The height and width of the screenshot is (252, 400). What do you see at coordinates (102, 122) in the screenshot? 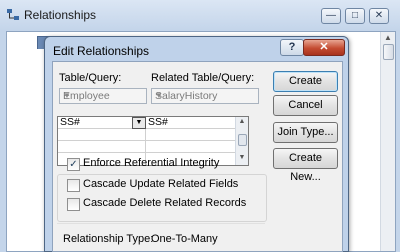
I see `left-field-cell: SS# ▼` at bounding box center [102, 122].